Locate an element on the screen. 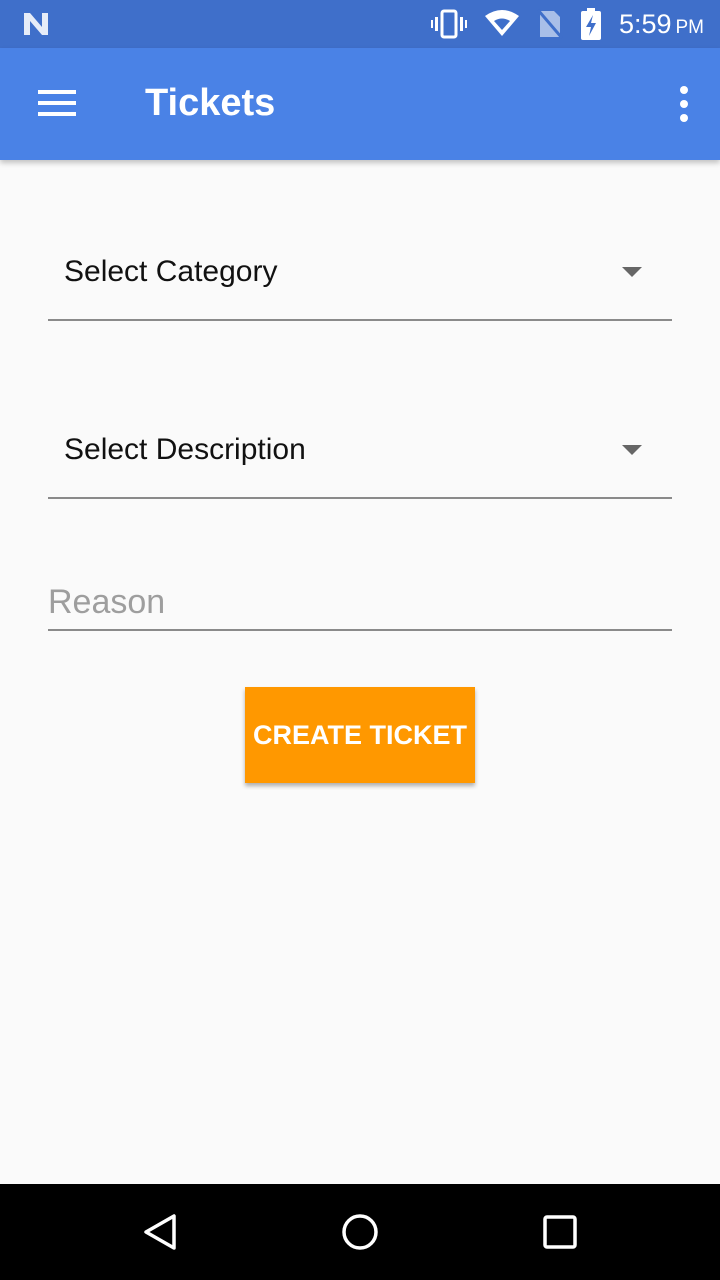 The width and height of the screenshot is (720, 1280). overflow-menu-icon is located at coordinates (684, 104).